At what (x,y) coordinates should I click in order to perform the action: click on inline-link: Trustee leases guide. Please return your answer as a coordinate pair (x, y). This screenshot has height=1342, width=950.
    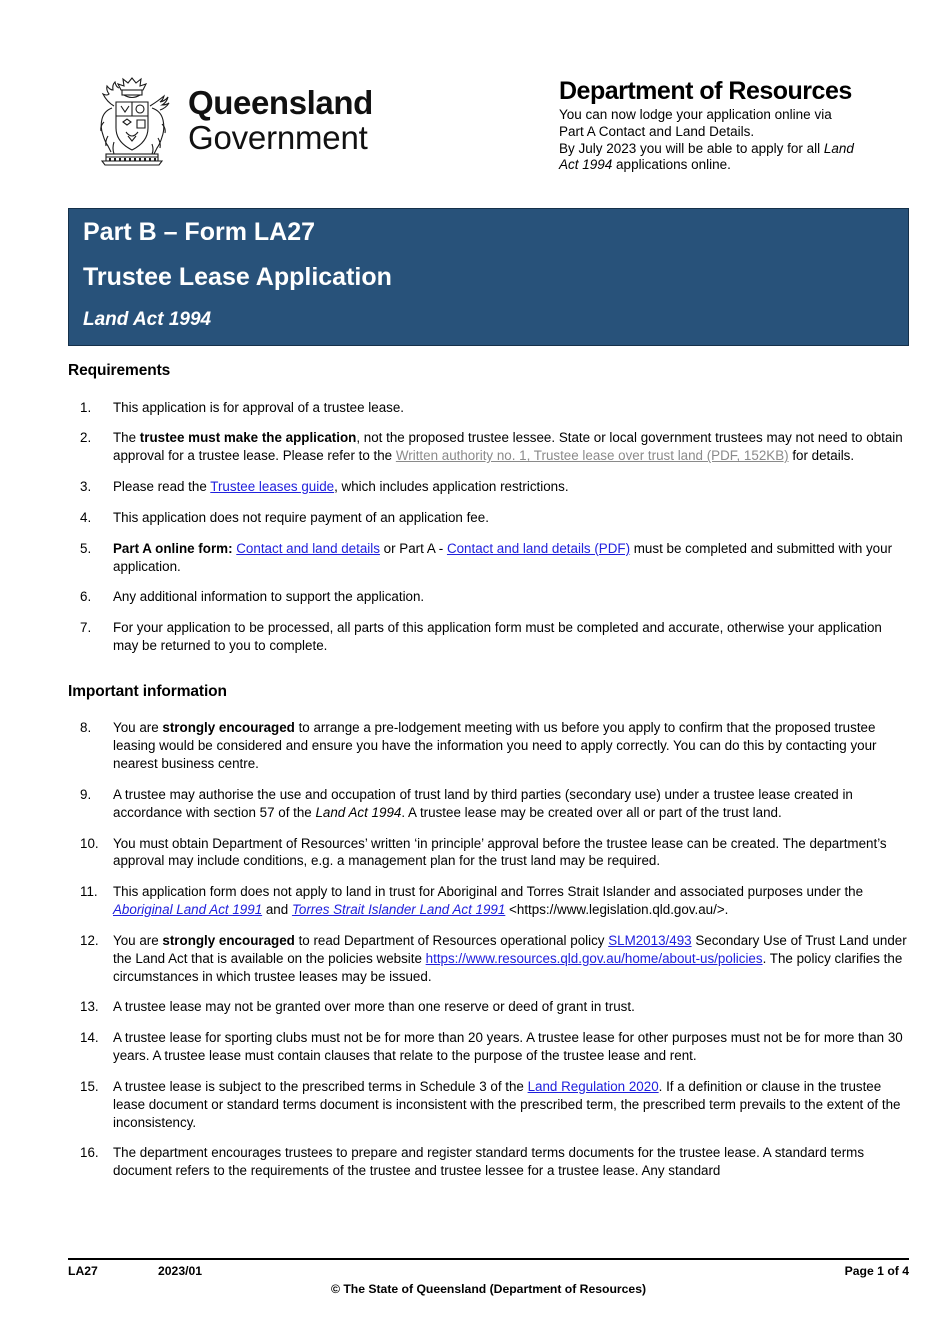
    Looking at the image, I should click on (272, 486).